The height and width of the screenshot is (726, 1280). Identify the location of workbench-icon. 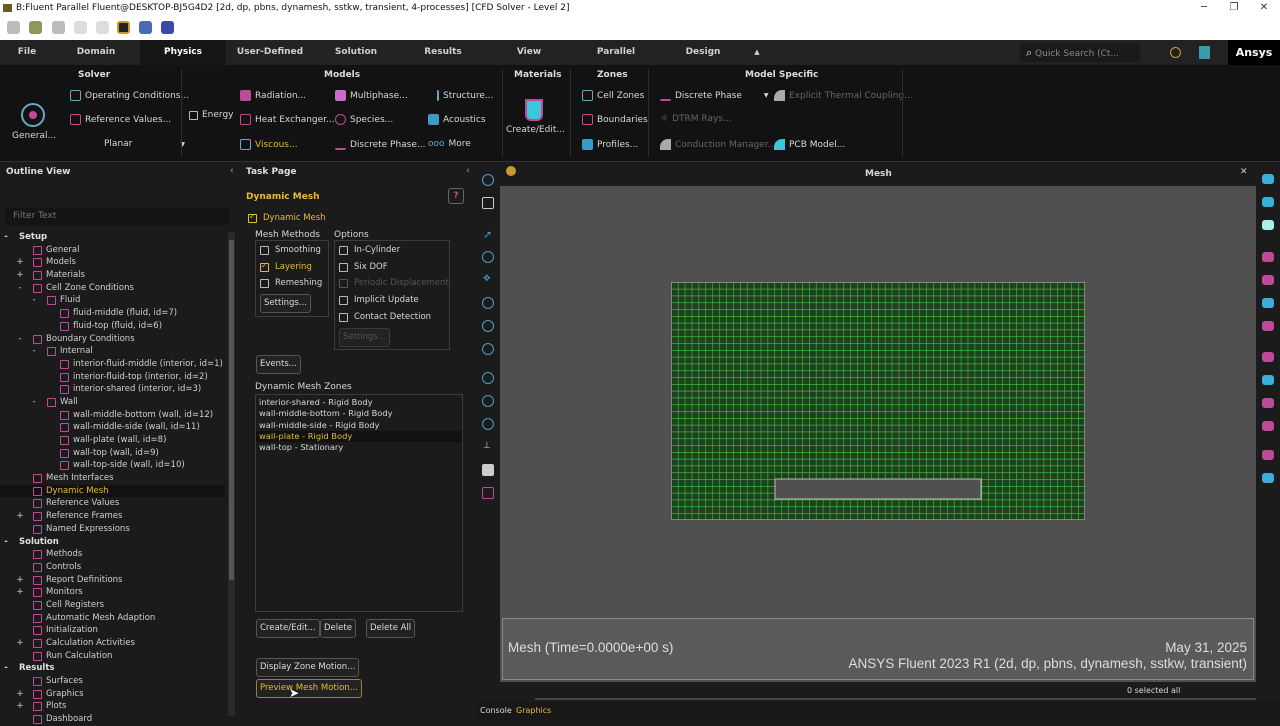
(123, 27).